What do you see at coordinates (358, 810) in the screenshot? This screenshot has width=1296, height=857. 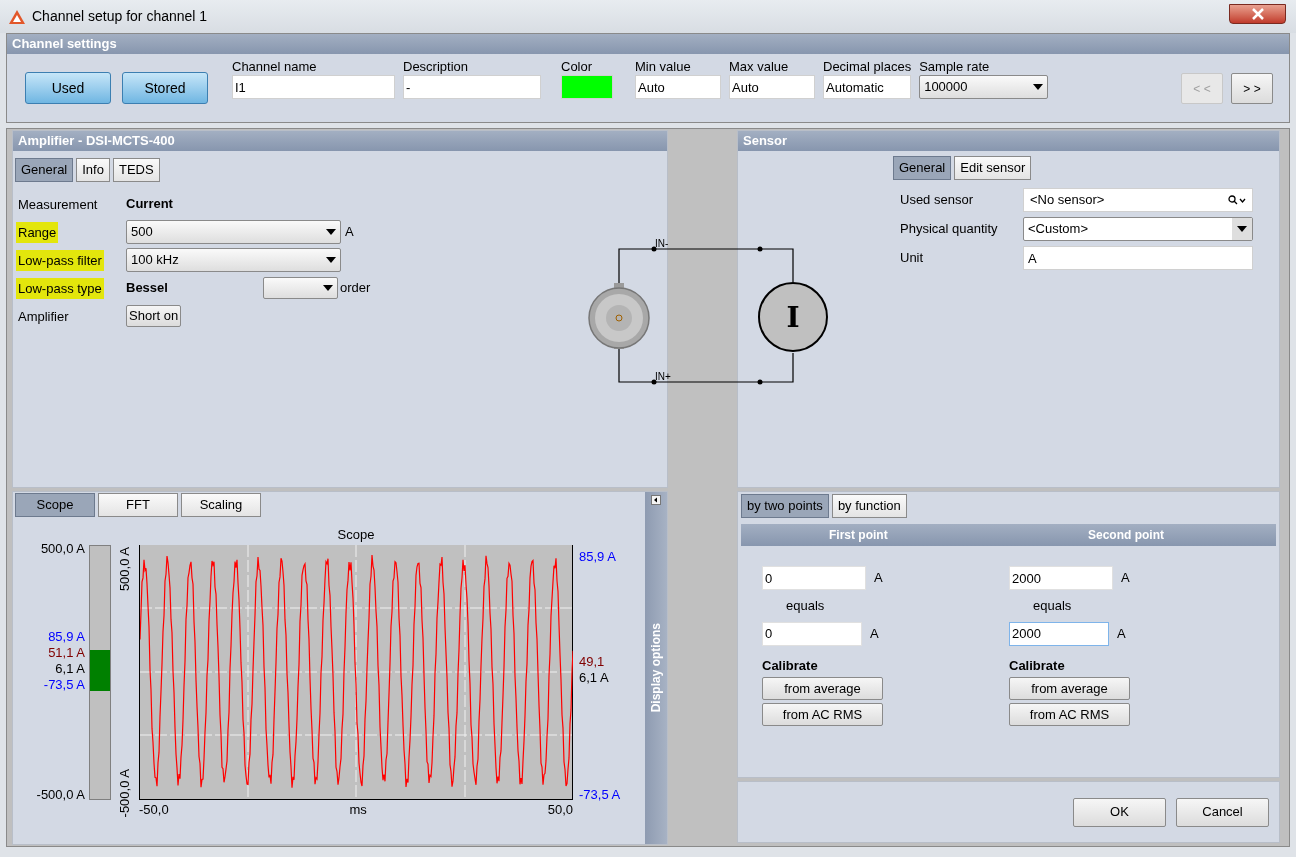 I see `axis-unit-label: ms` at bounding box center [358, 810].